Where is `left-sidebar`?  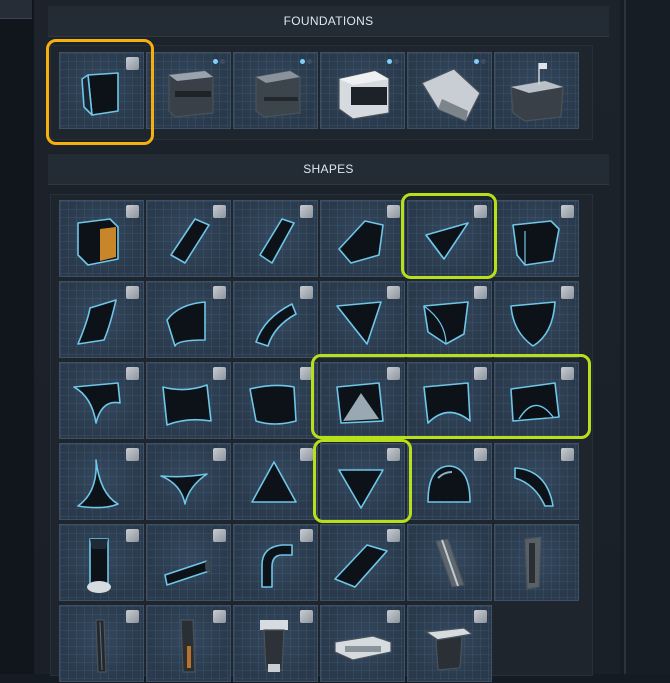
left-sidebar is located at coordinates (17, 337).